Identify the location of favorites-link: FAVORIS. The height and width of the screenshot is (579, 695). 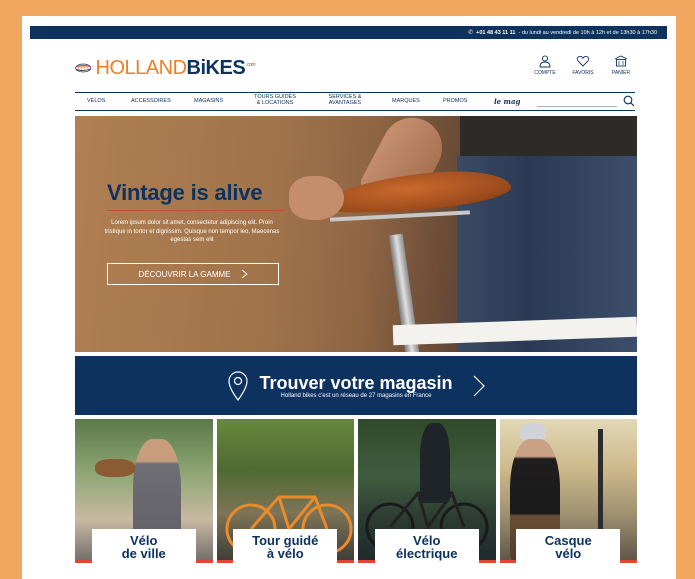
(583, 65).